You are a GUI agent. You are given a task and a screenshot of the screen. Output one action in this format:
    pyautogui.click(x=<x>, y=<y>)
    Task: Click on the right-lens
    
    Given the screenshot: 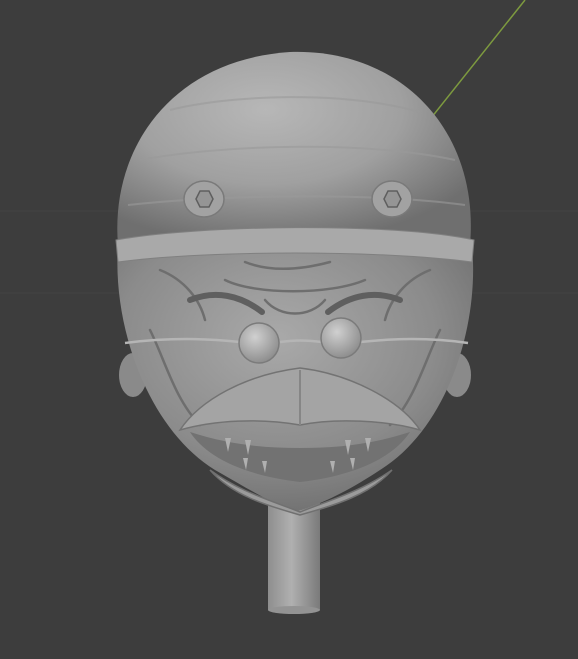 What is the action you would take?
    pyautogui.click(x=341, y=338)
    